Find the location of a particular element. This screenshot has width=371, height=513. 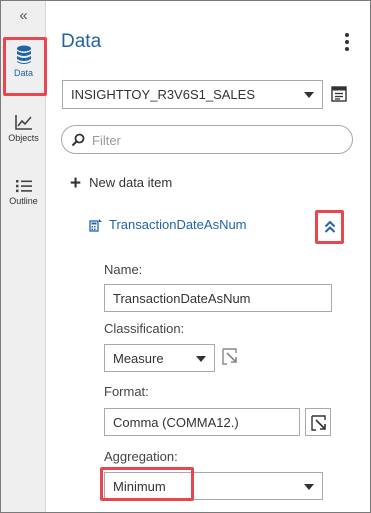

plus-icon: + is located at coordinates (76, 183).